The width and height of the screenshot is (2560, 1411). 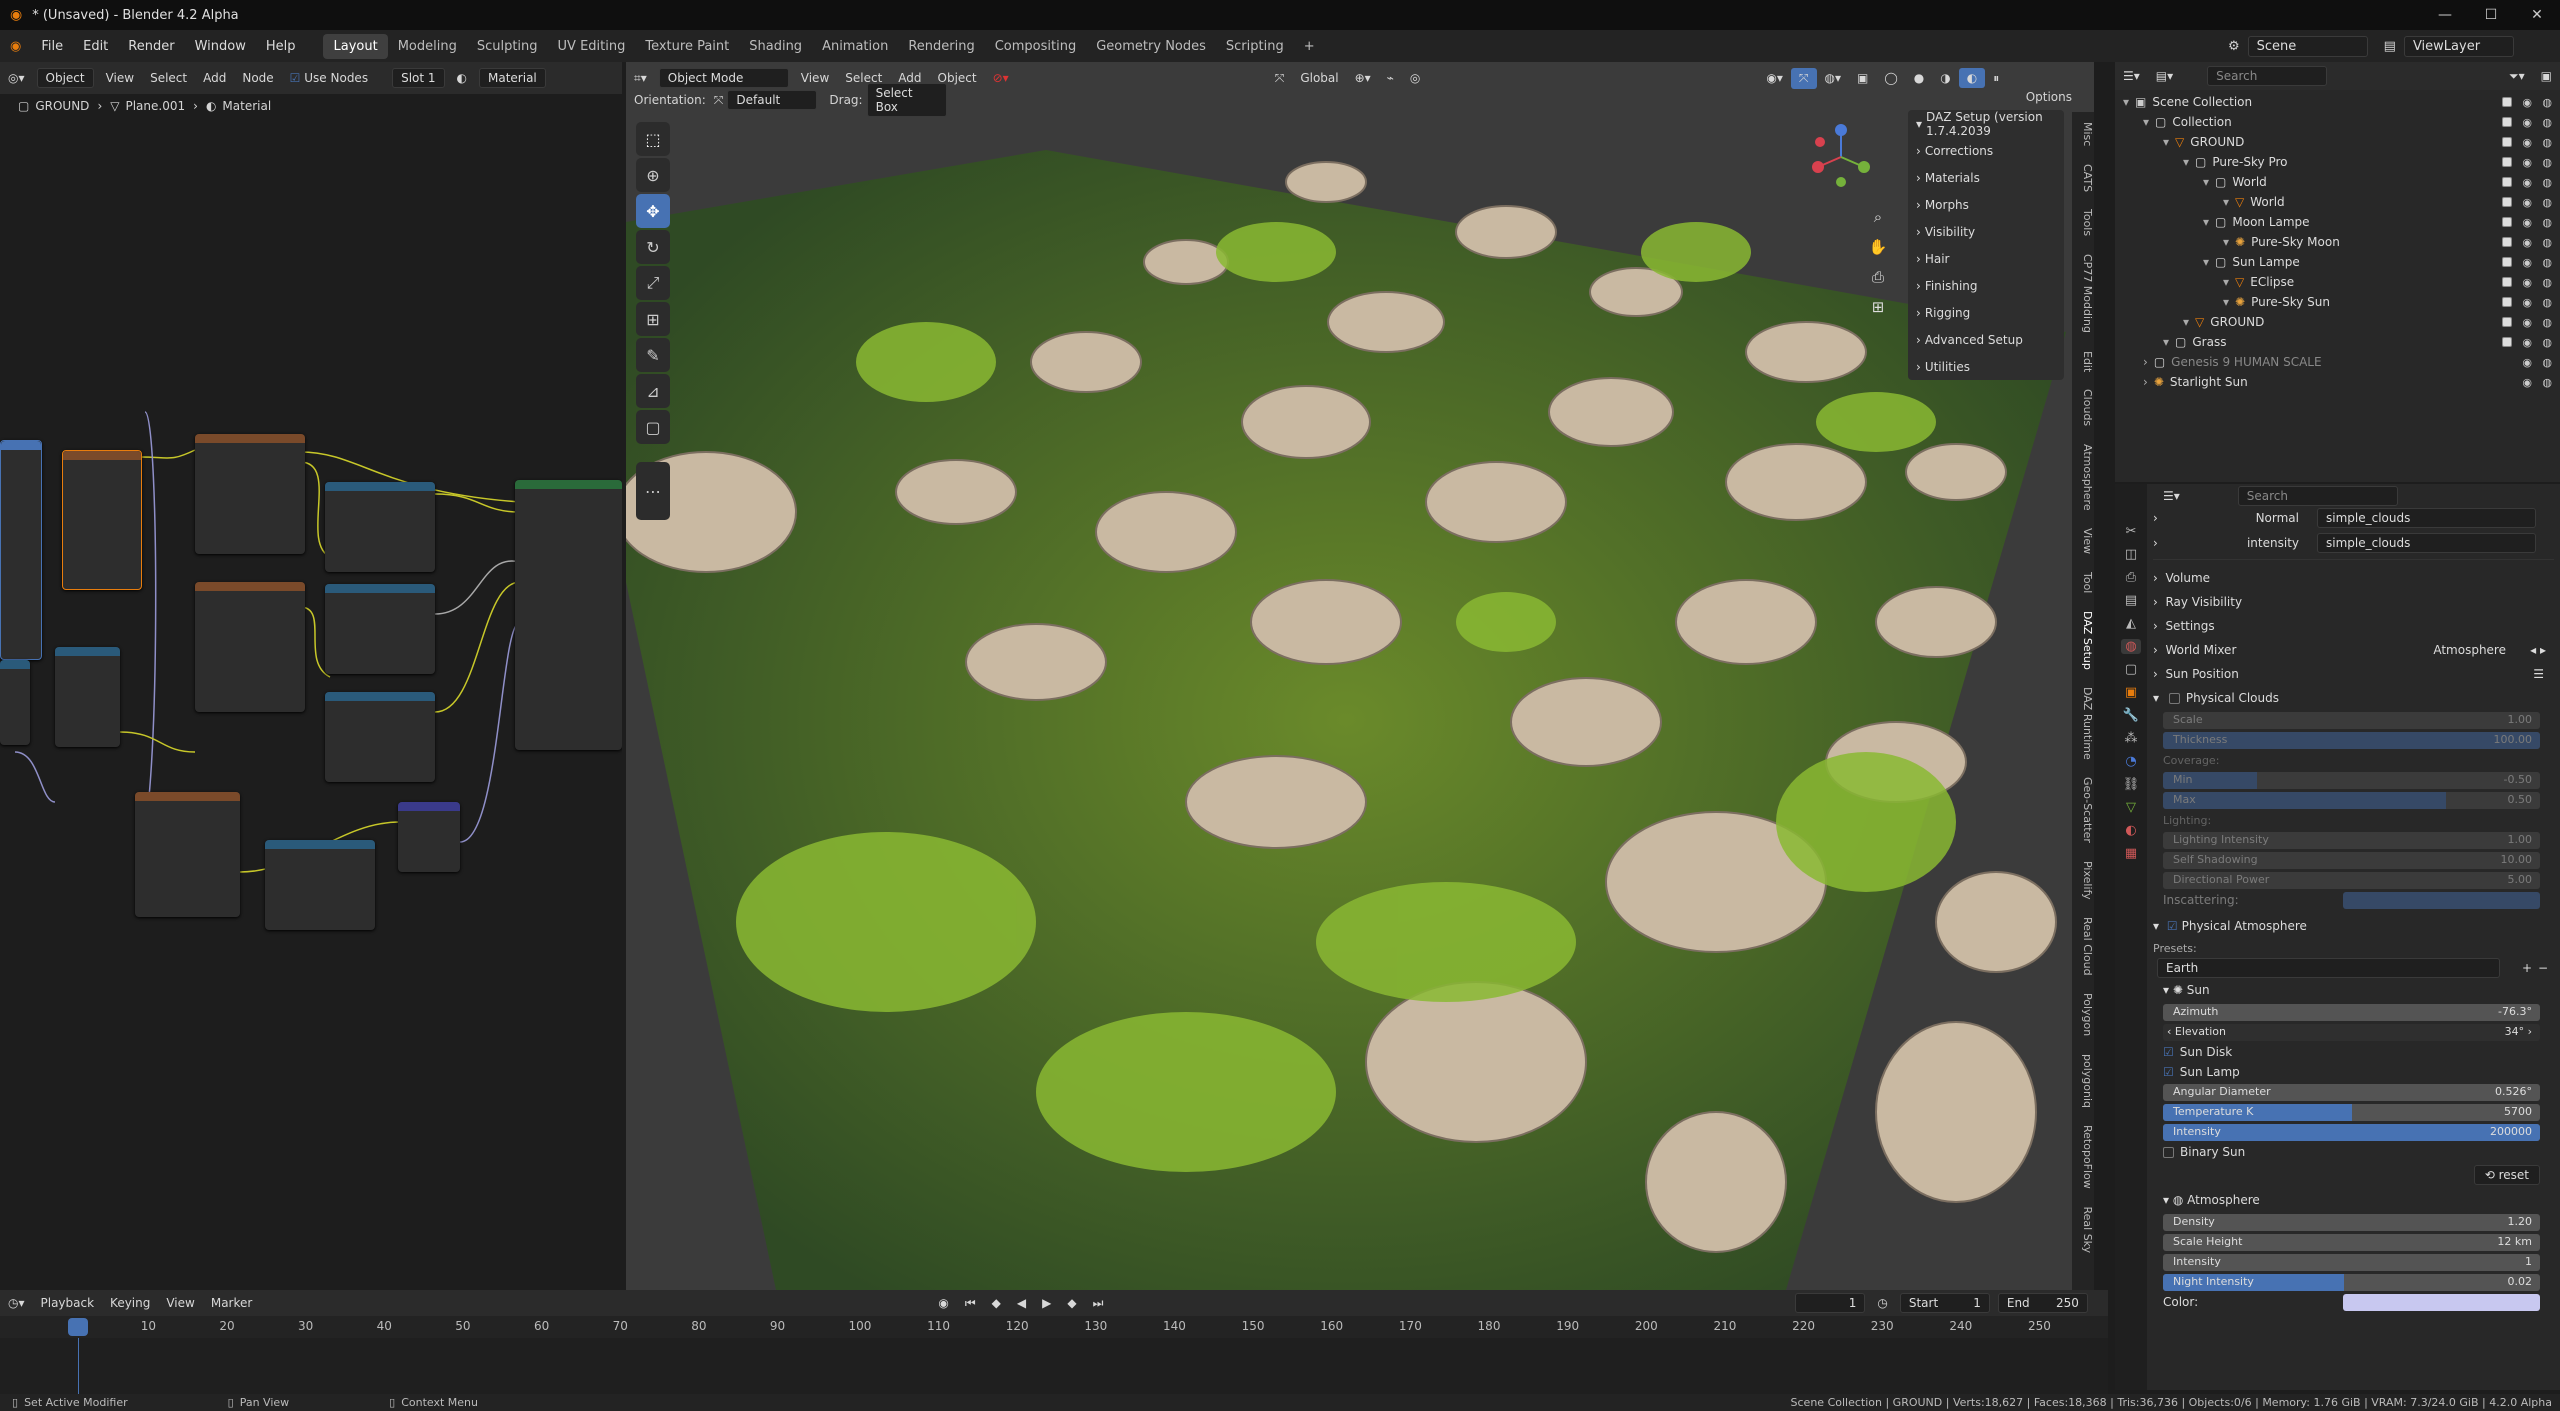 What do you see at coordinates (592, 46) in the screenshot?
I see `workspace-tab-uv-editing: UV Editing` at bounding box center [592, 46].